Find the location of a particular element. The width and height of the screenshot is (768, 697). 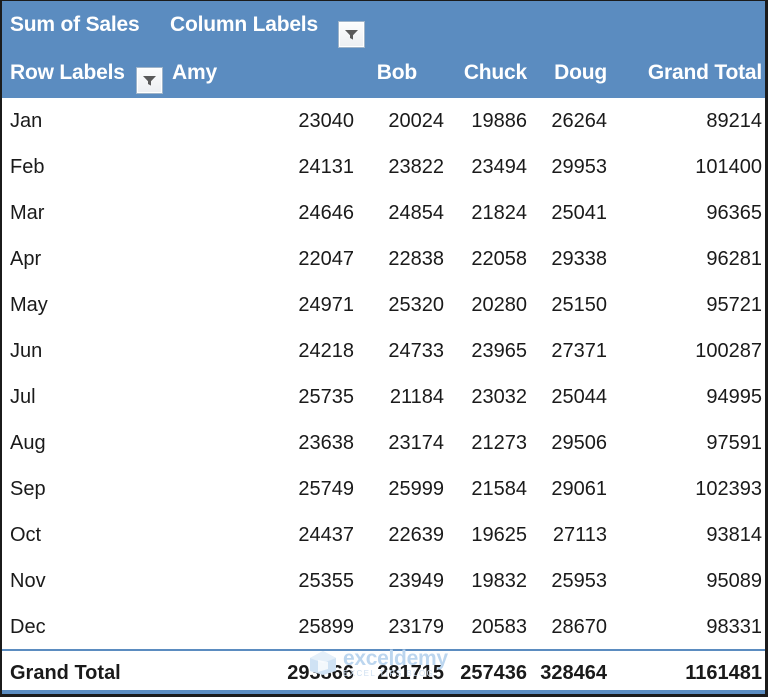

grand-total-doug: 328464 is located at coordinates (573, 673).